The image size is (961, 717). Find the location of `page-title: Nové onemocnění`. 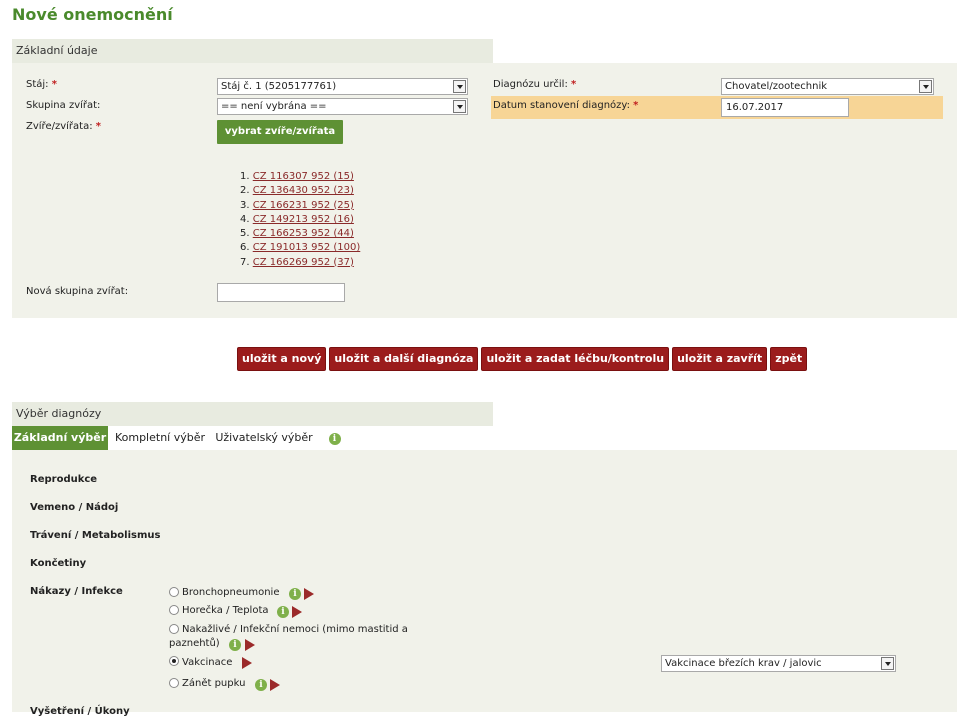

page-title: Nové onemocnění is located at coordinates (92, 14).